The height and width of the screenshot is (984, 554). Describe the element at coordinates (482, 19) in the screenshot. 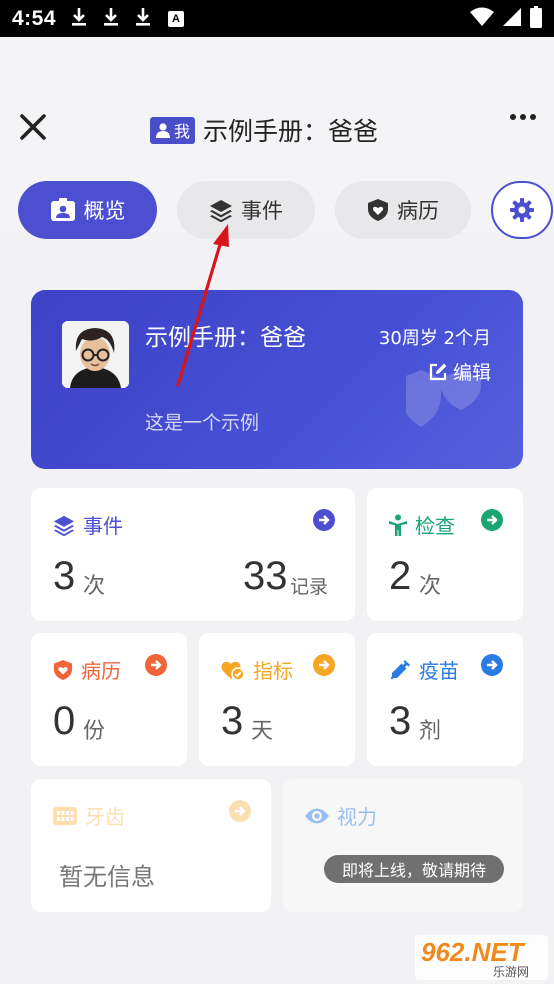

I see `wifi-icon` at that location.